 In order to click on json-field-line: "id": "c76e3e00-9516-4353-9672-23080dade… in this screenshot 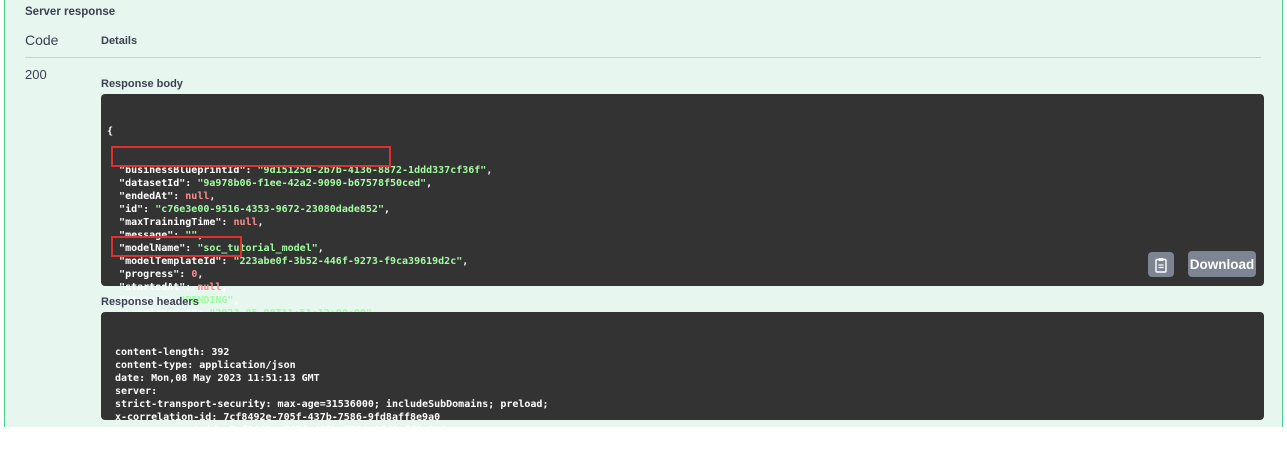, I will do `click(254, 209)`.